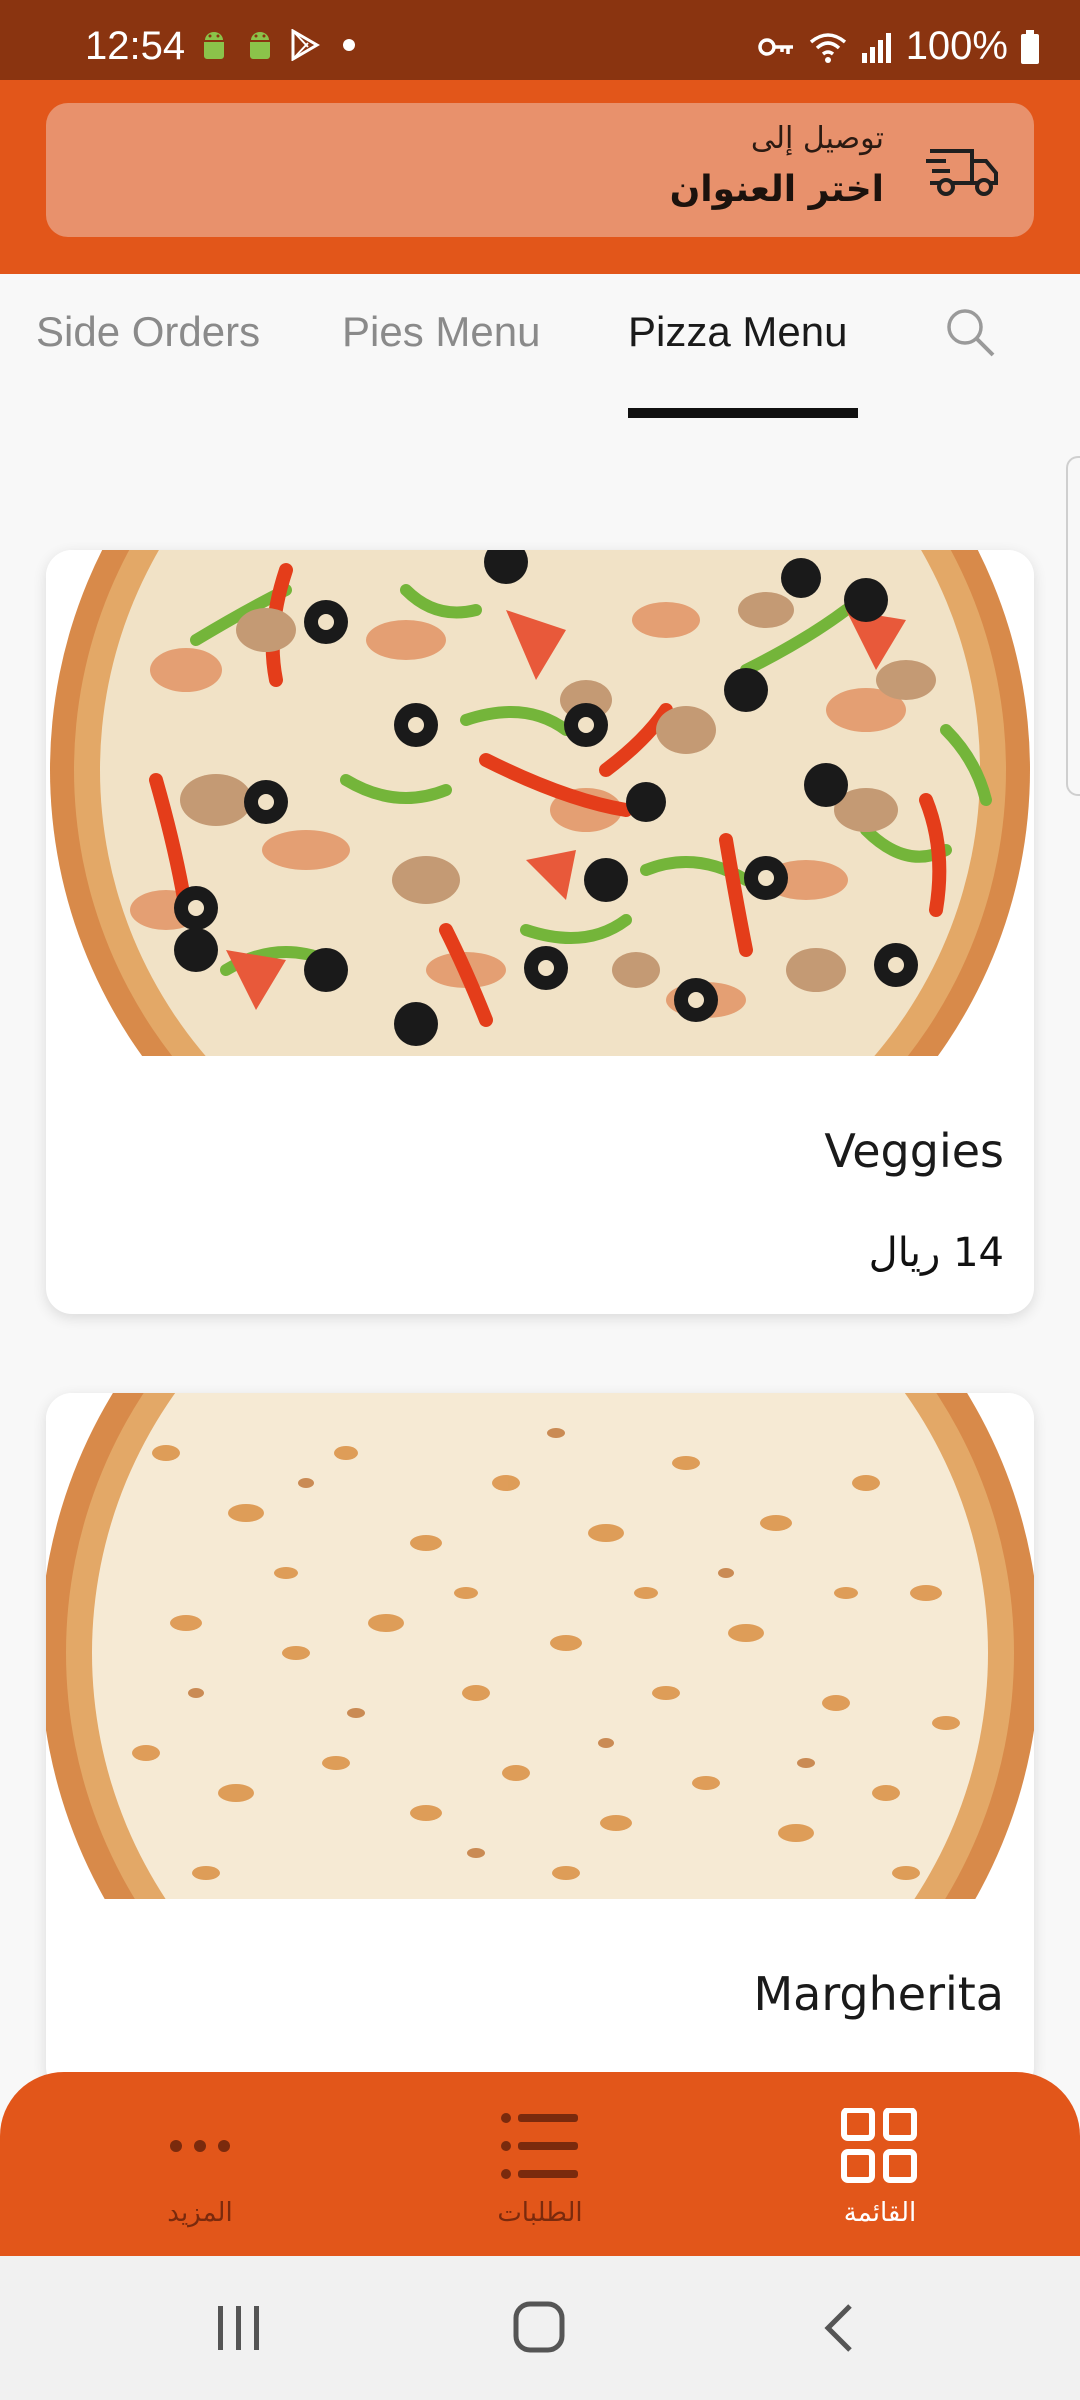  What do you see at coordinates (239, 2328) in the screenshot?
I see `recents-icon` at bounding box center [239, 2328].